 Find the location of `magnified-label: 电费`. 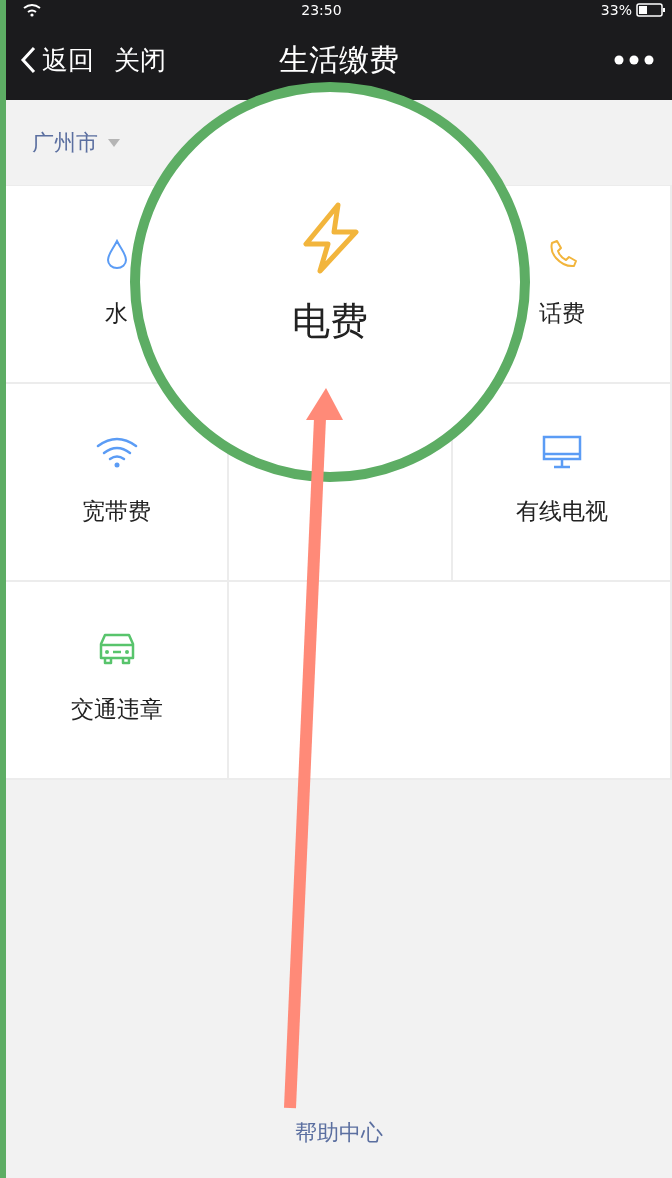

magnified-label: 电费 is located at coordinates (330, 321).